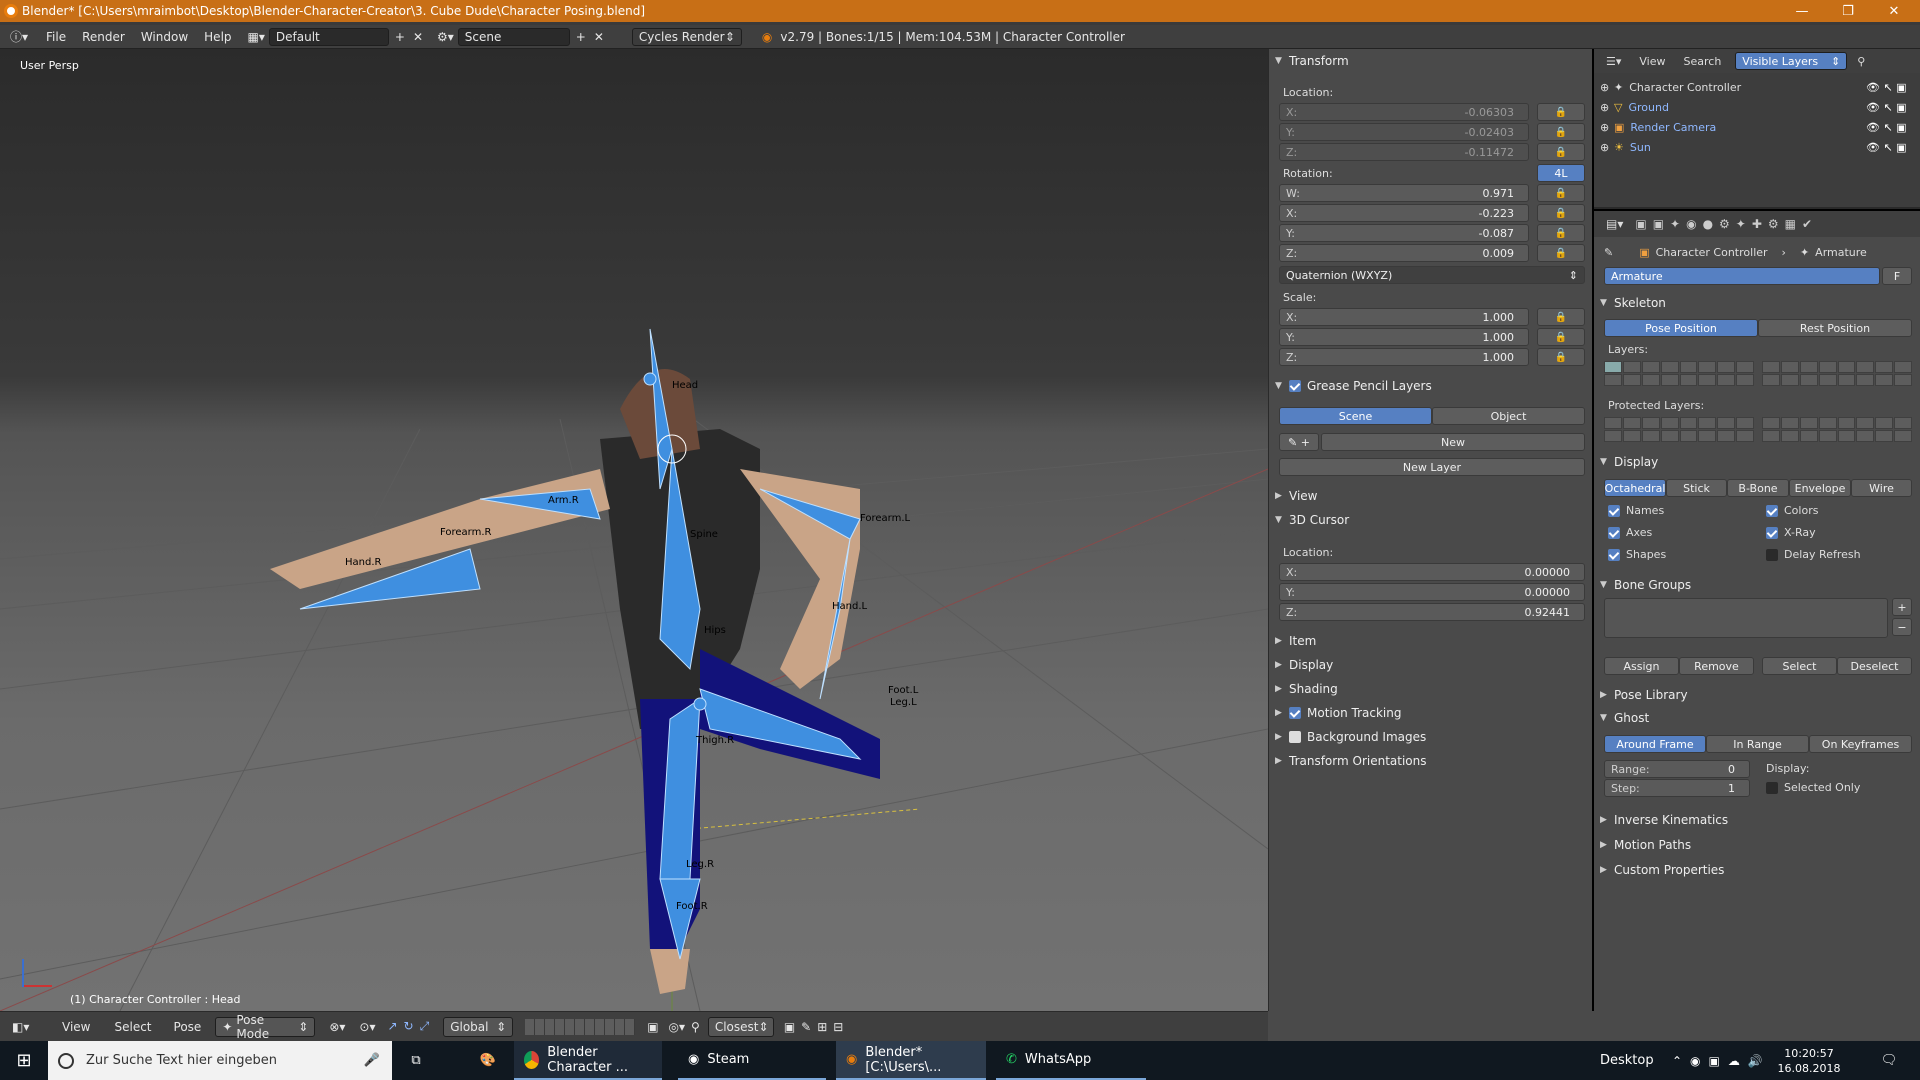  I want to click on remove-group-button: −, so click(1902, 627).